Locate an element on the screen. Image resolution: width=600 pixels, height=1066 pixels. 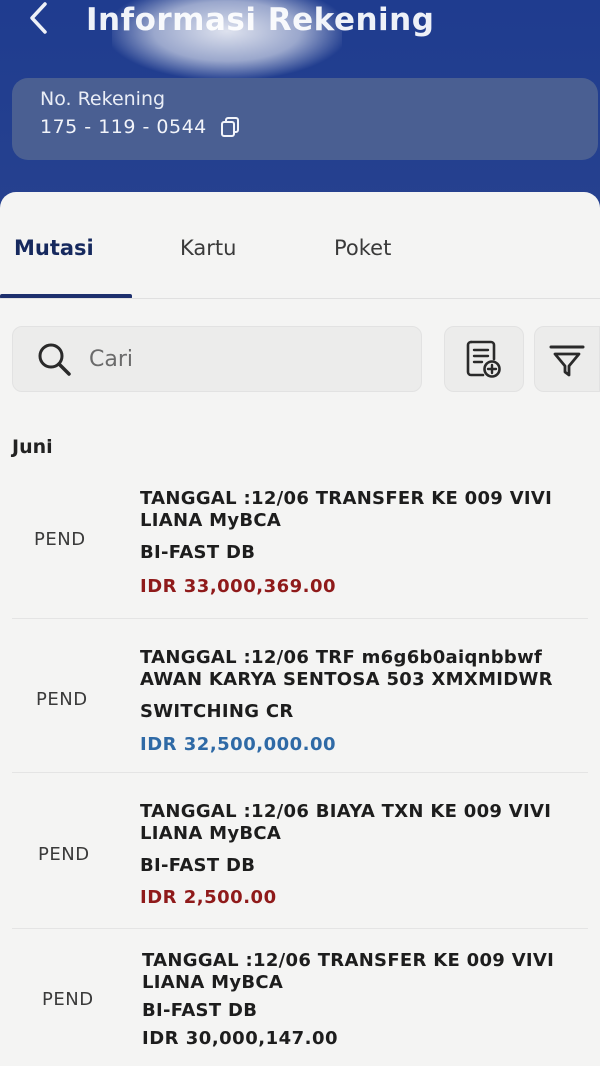
tab-poket: Poket is located at coordinates (362, 248).